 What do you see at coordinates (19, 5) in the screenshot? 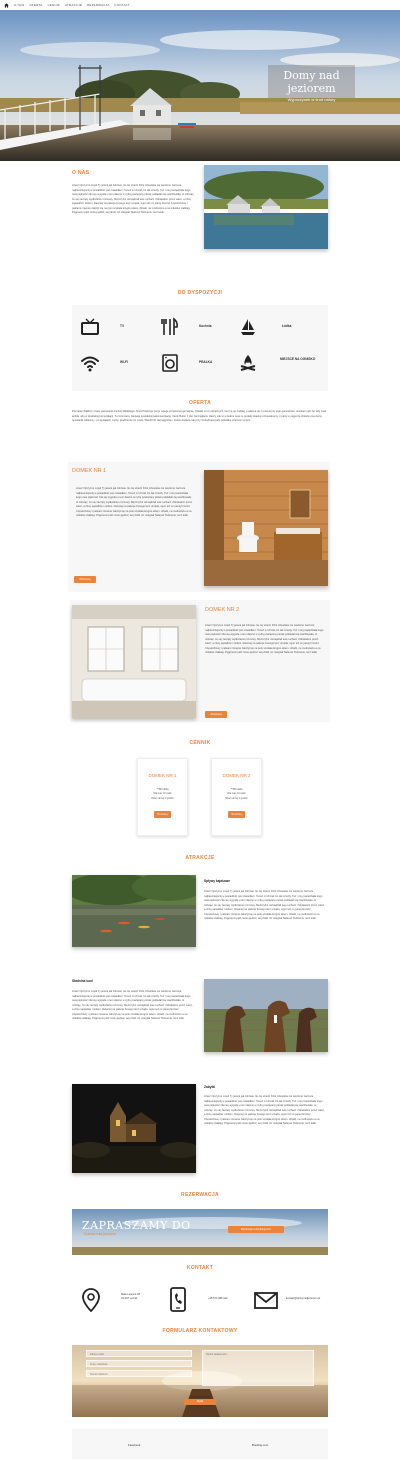
I see `nav-link-o-nas: O NAS` at bounding box center [19, 5].